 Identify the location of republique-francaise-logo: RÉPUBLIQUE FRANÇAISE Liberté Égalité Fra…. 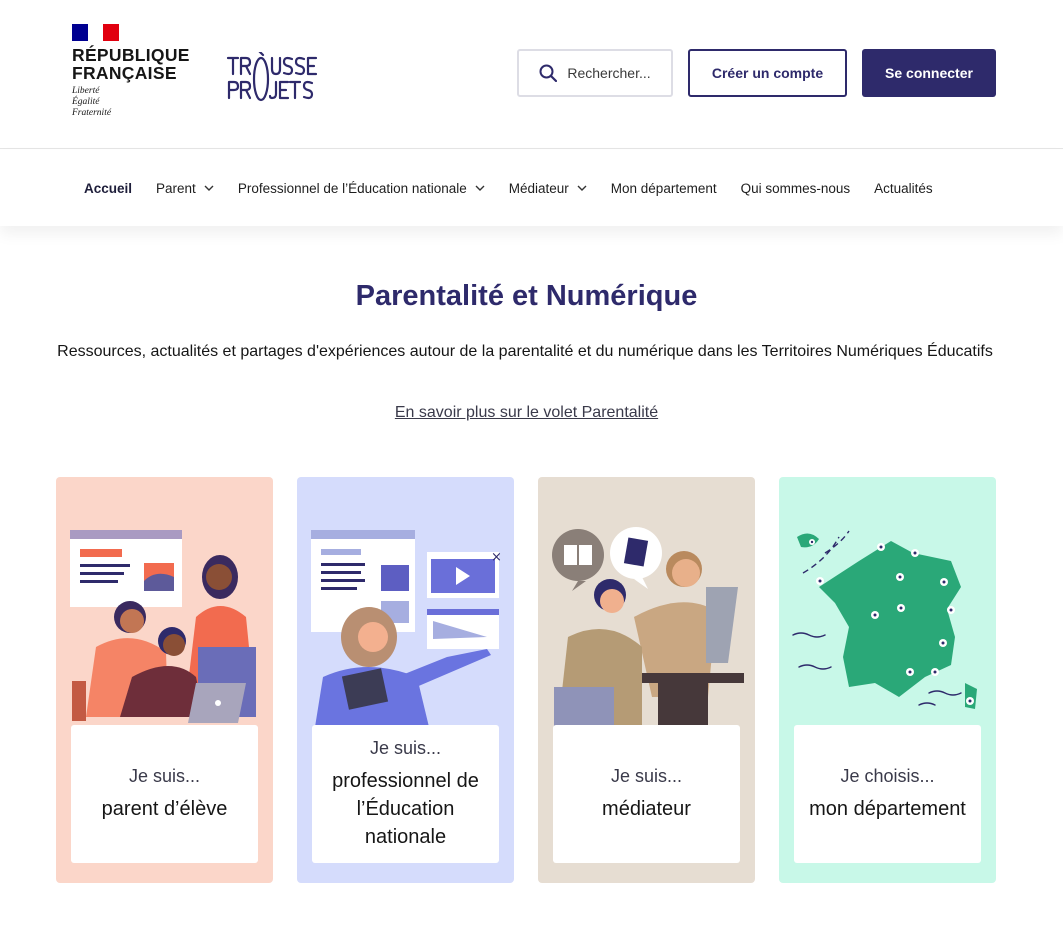
(131, 71).